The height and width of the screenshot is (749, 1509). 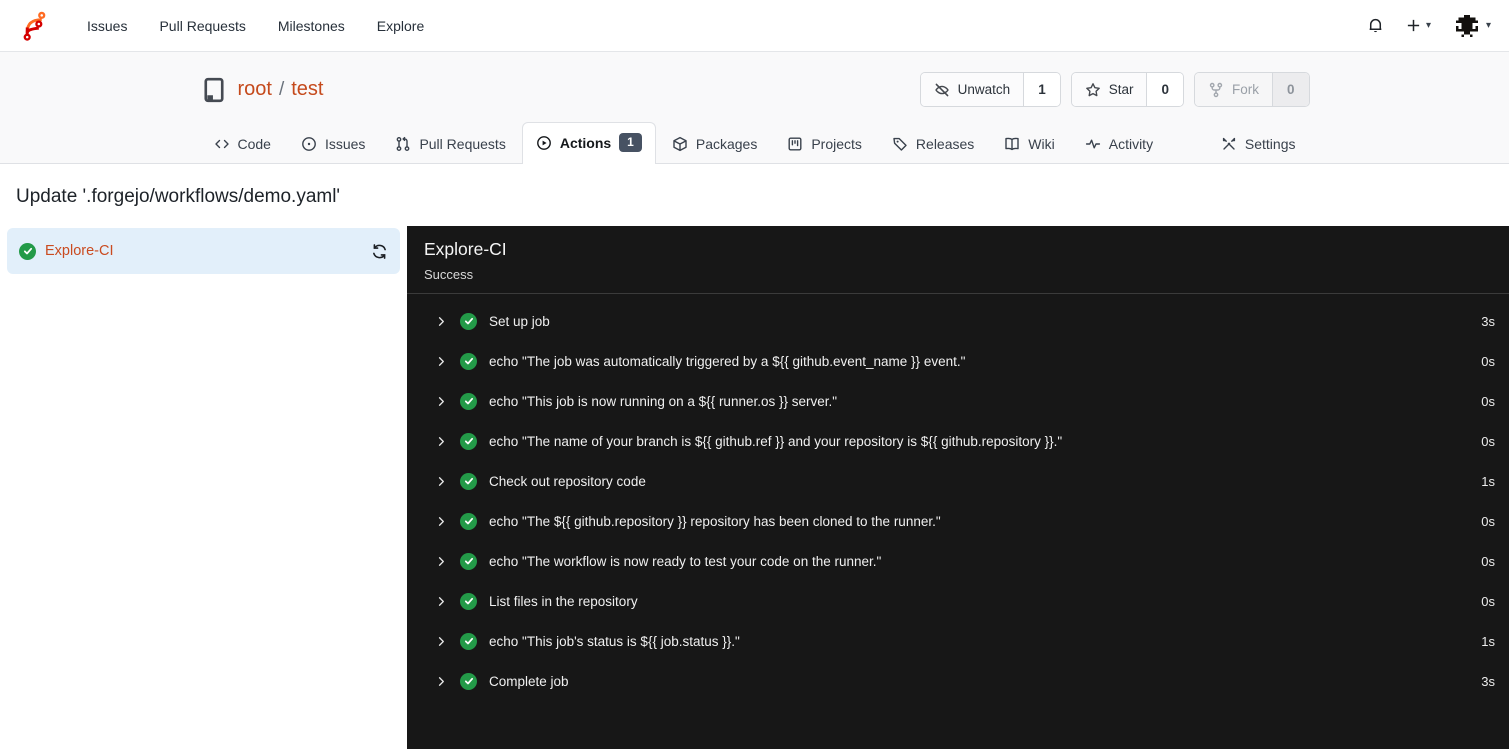 What do you see at coordinates (203, 251) in the screenshot?
I see `sidebar-job-explore-ci: Explore-CI` at bounding box center [203, 251].